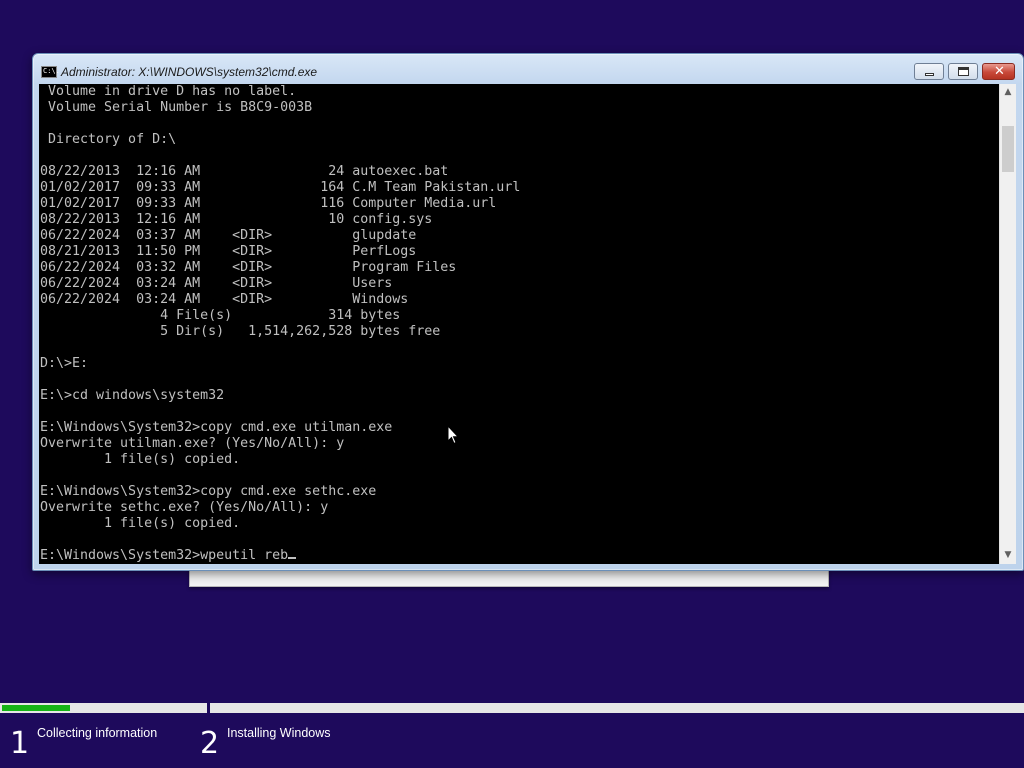  Describe the element at coordinates (279, 733) in the screenshot. I see `step-label: Installing Windows` at that location.